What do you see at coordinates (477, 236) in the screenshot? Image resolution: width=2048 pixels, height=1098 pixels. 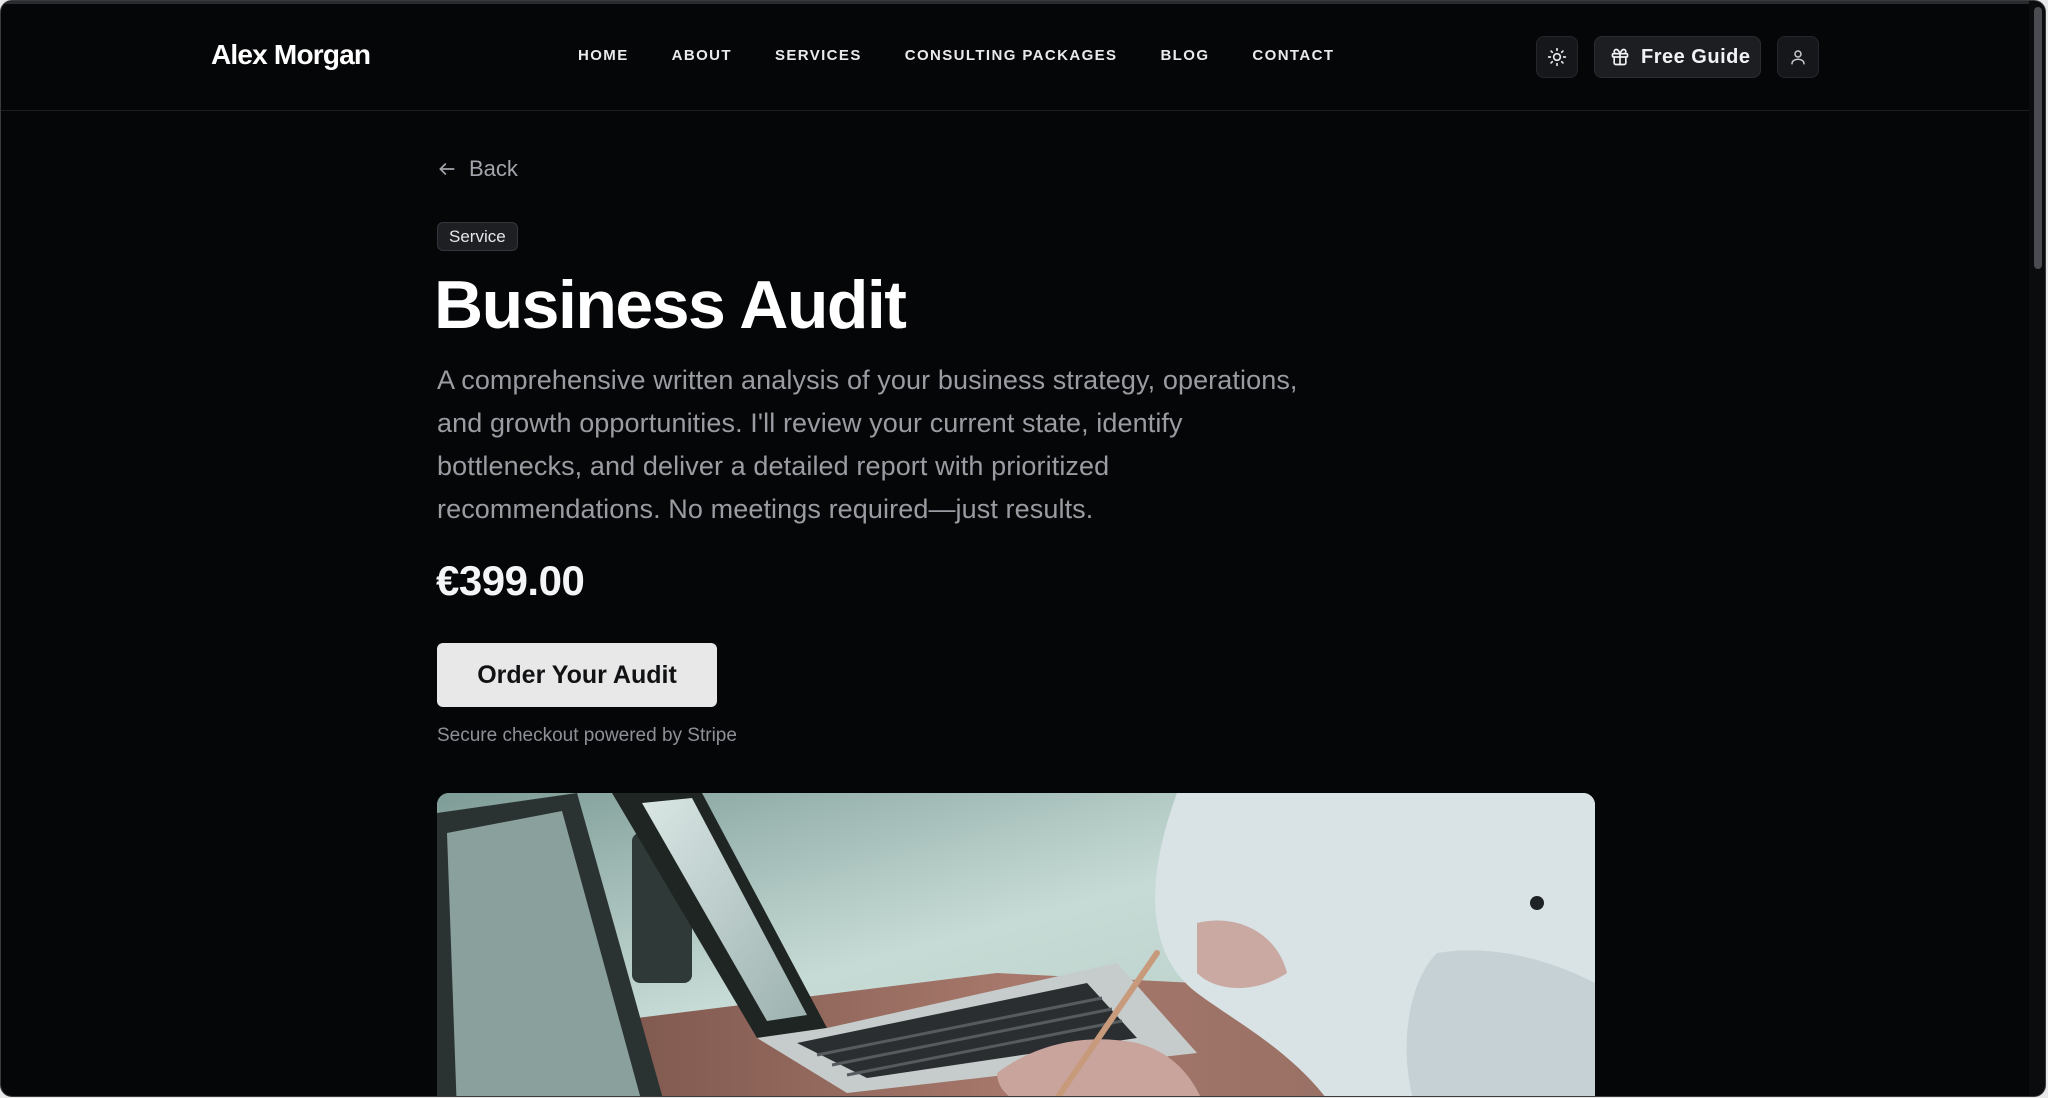 I see `category-badge: Service` at bounding box center [477, 236].